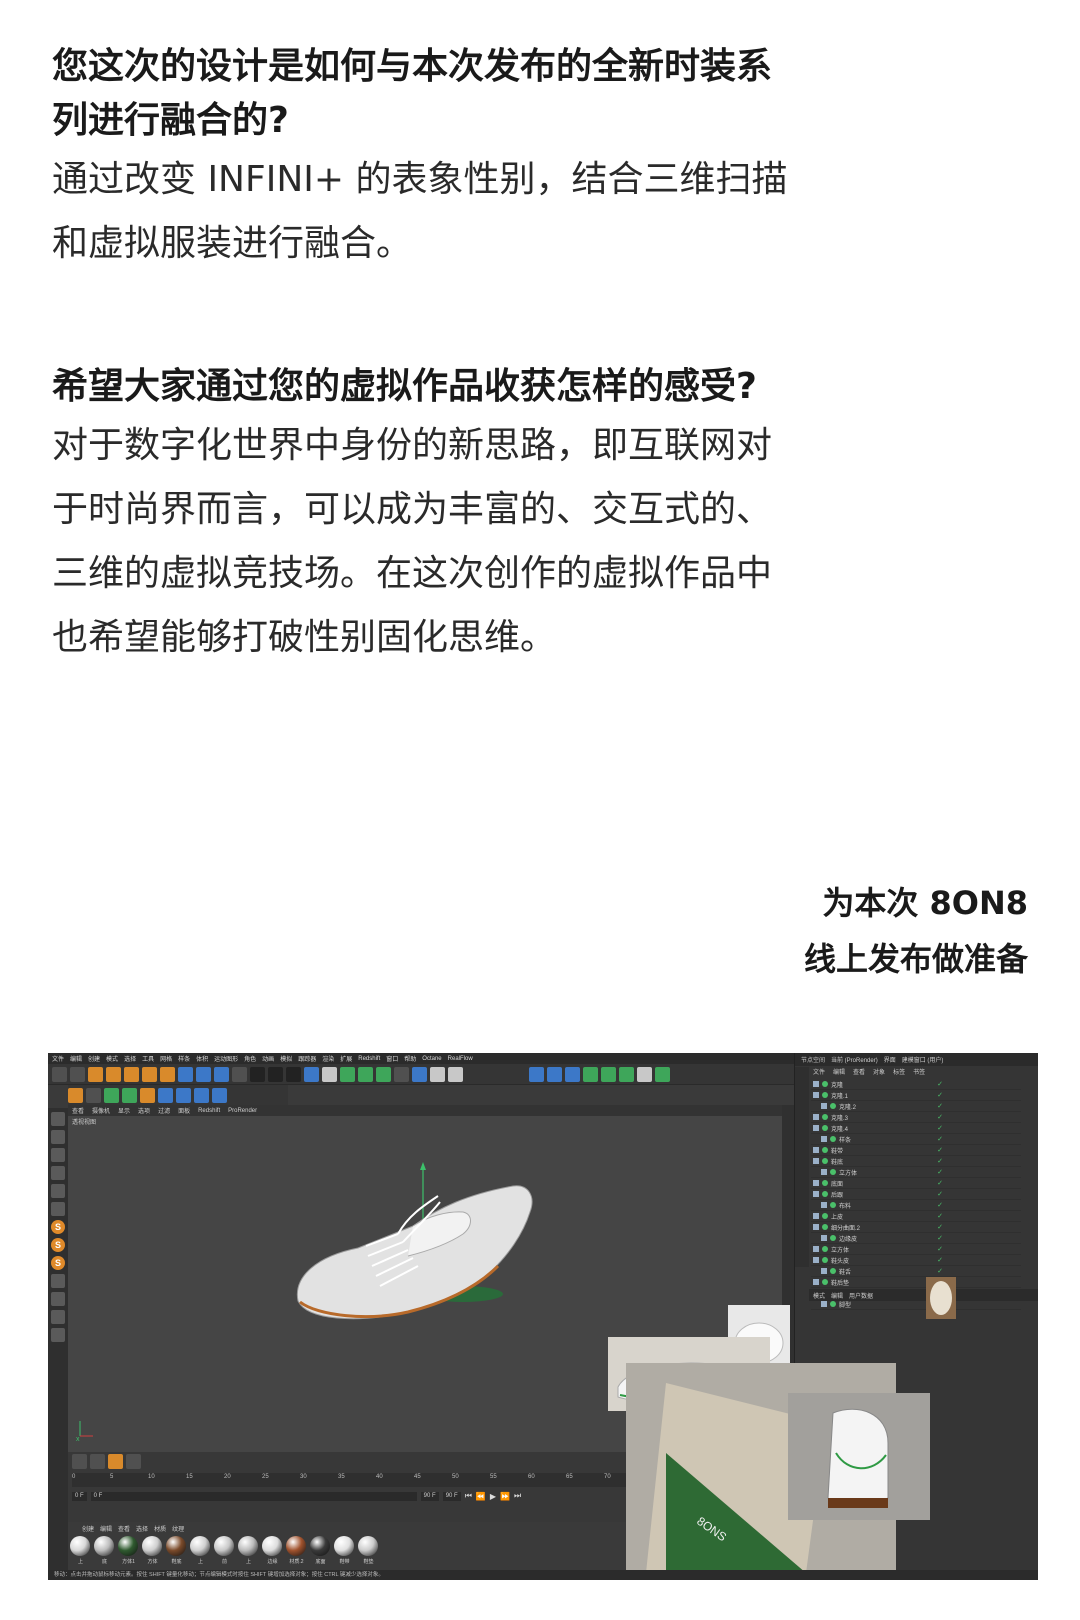 Image resolution: width=1080 pixels, height=1620 pixels. I want to click on view-menu-item: 选项, so click(144, 1110).